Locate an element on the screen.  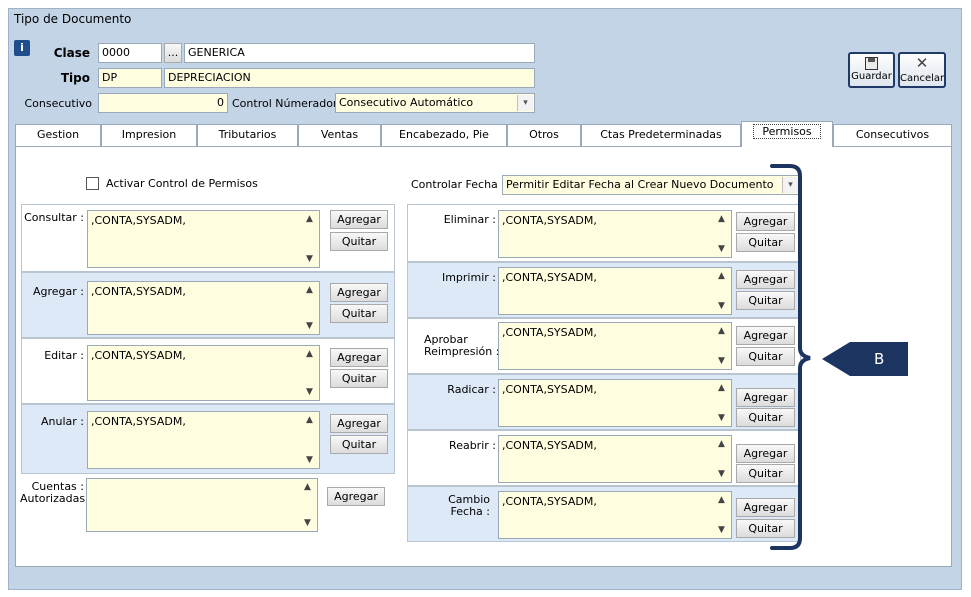
anular-quitar-button: Quitar is located at coordinates (359, 444).